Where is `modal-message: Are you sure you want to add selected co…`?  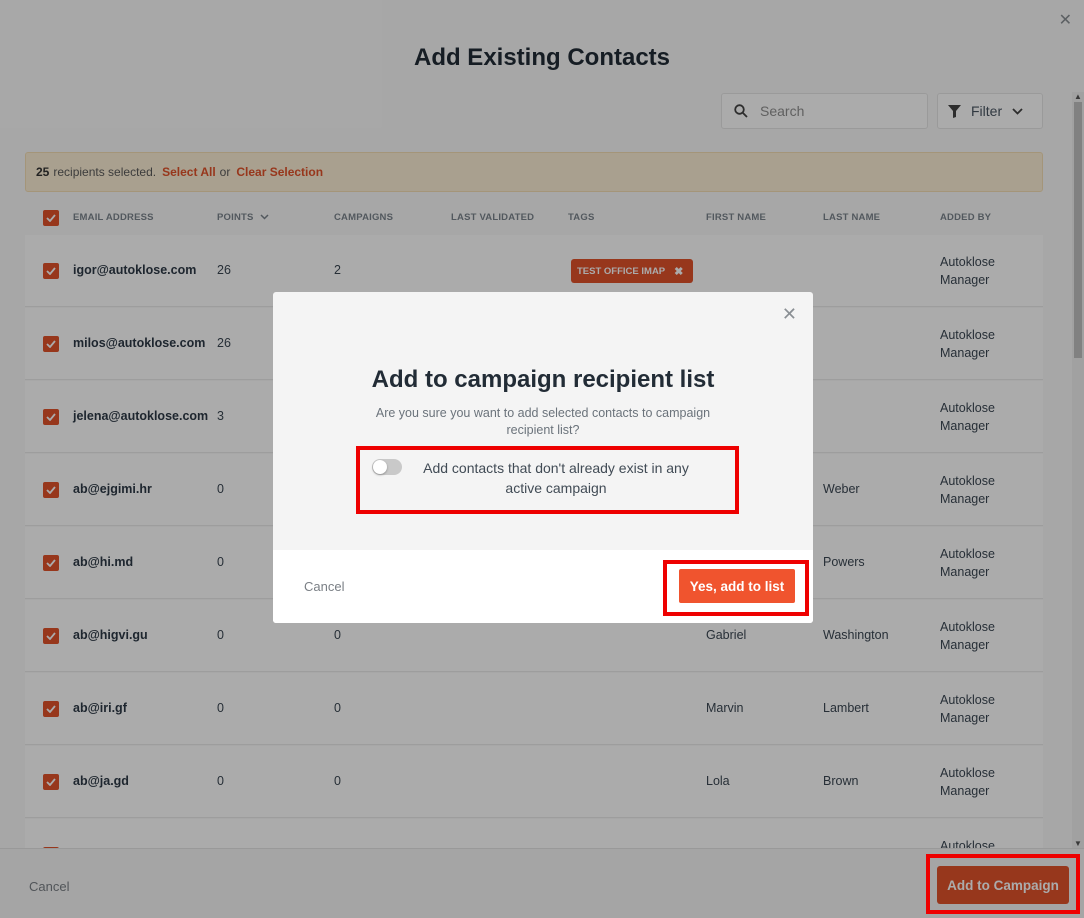
modal-message: Are you sure you want to add selected co… is located at coordinates (543, 421).